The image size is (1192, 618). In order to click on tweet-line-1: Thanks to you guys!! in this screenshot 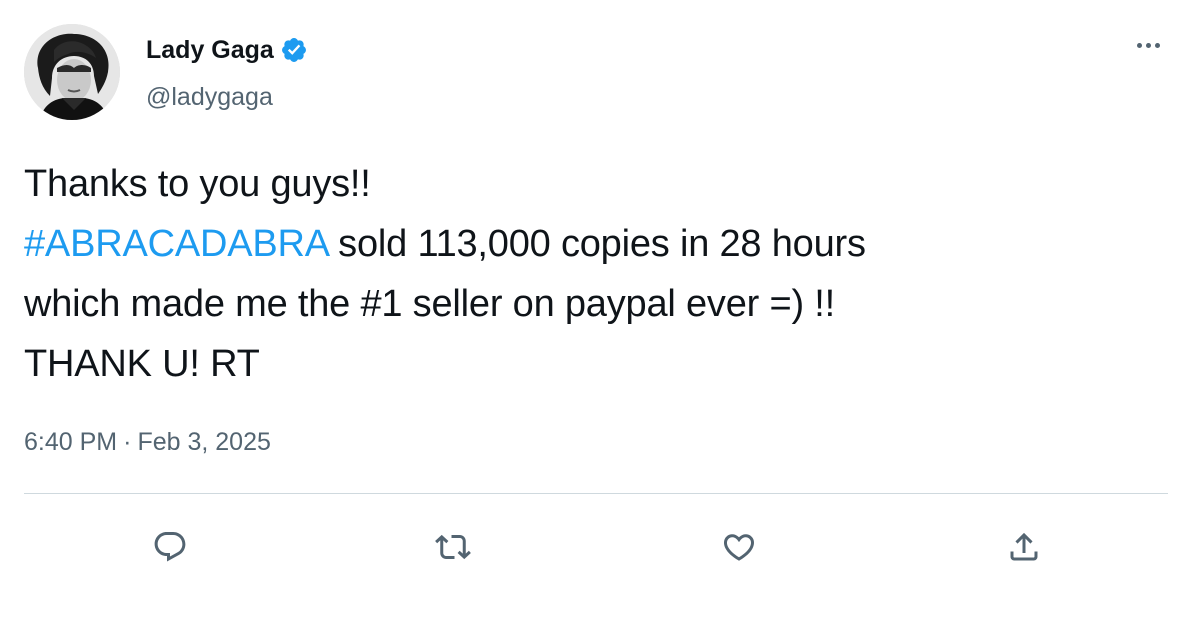, I will do `click(197, 184)`.